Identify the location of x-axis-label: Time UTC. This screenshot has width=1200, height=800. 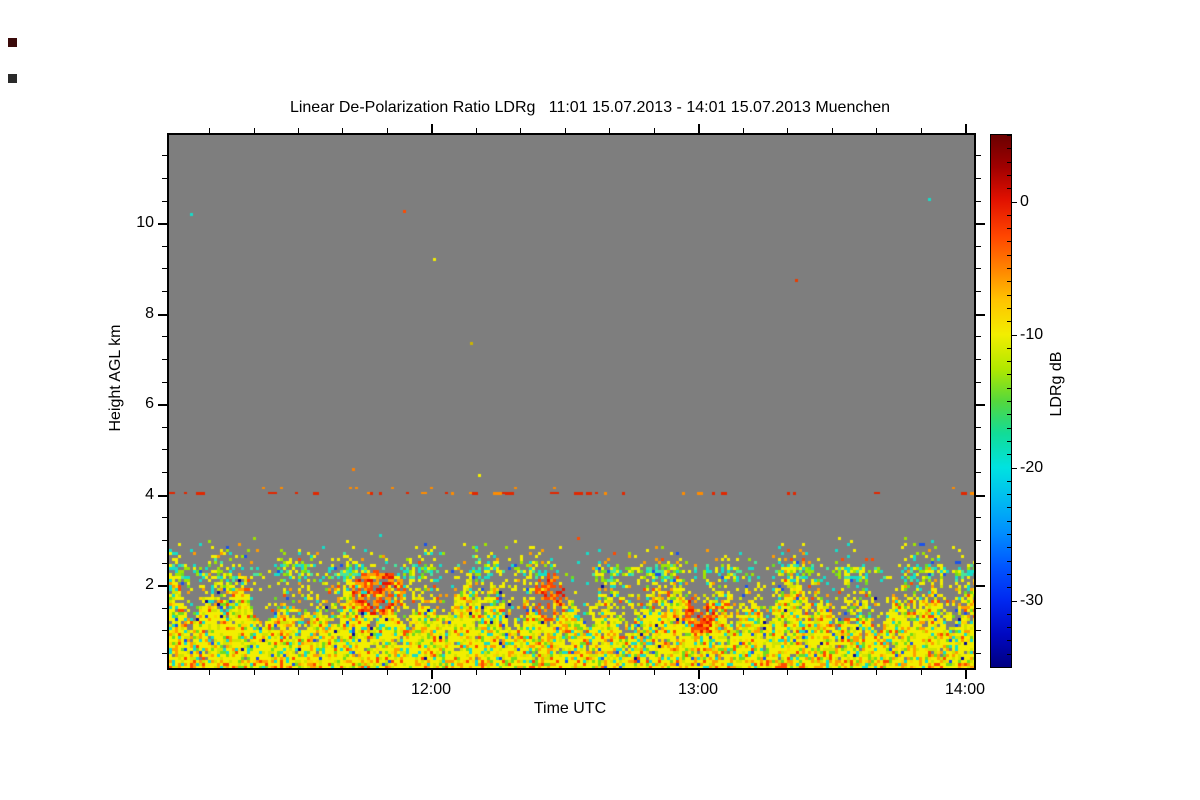
(570, 708).